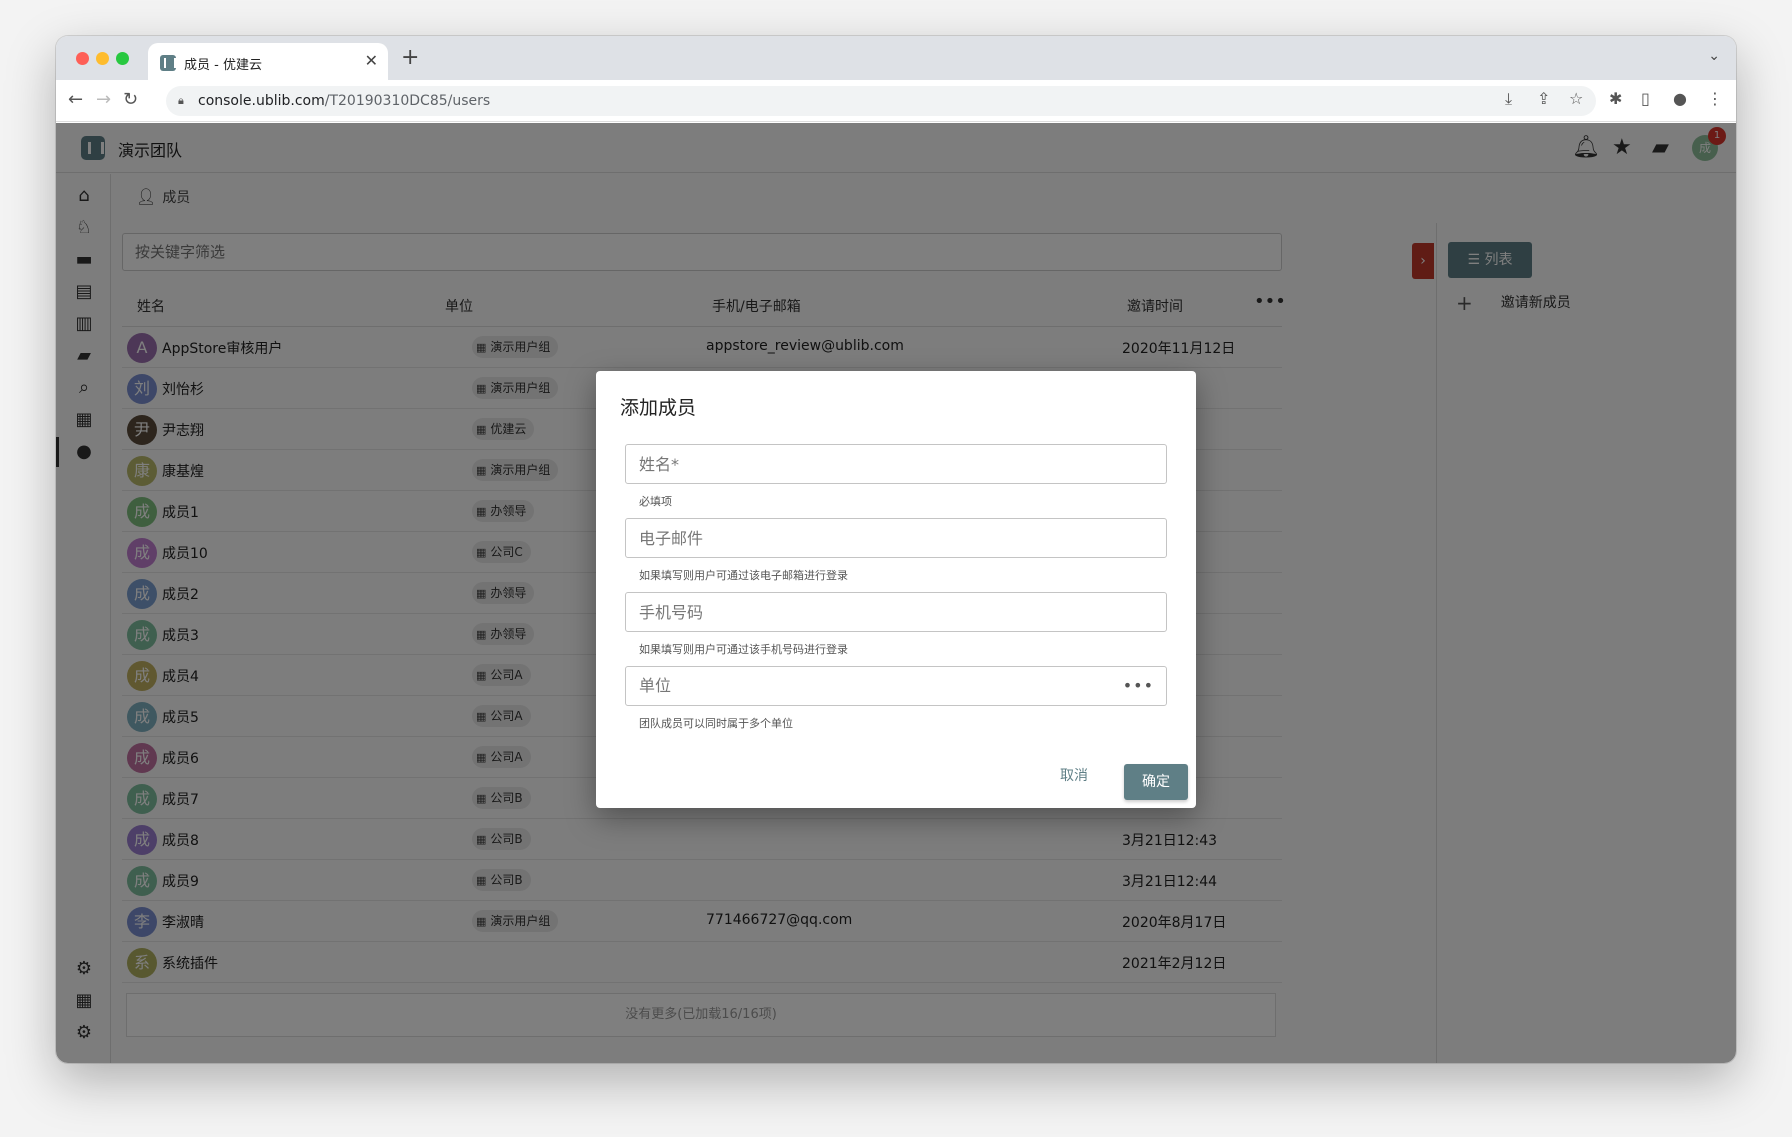 The width and height of the screenshot is (1792, 1137). Describe the element at coordinates (1156, 782) in the screenshot. I see `confirm-button: 确定` at that location.